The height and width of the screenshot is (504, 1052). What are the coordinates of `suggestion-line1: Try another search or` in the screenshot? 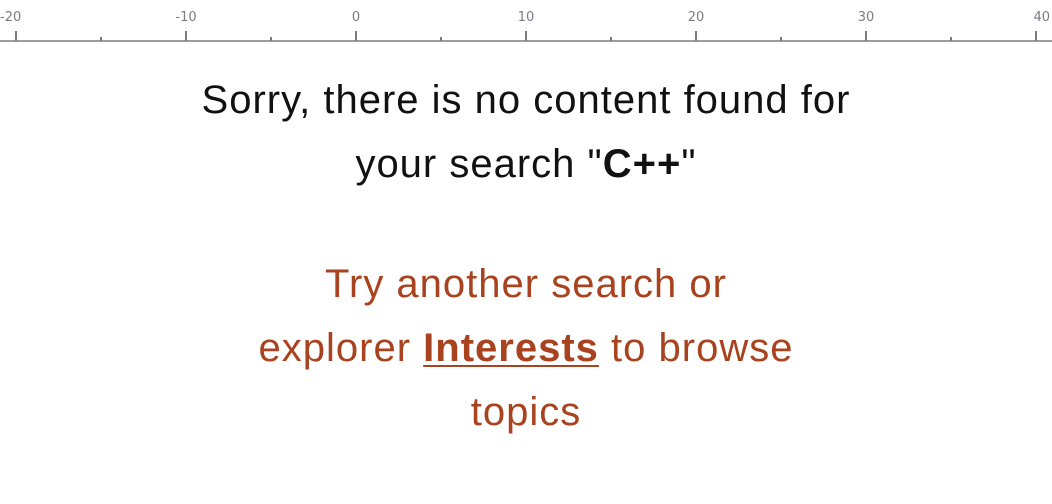 It's located at (526, 284).